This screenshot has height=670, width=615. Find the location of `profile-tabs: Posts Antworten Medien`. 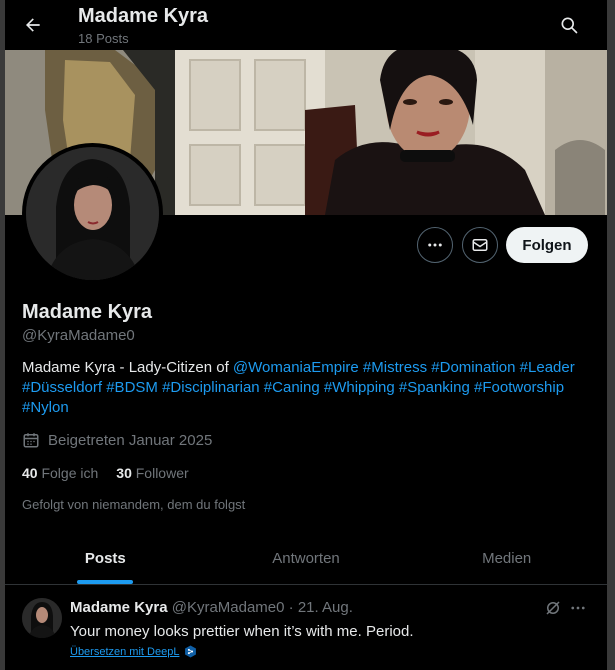

profile-tabs: Posts Antworten Medien is located at coordinates (306, 558).